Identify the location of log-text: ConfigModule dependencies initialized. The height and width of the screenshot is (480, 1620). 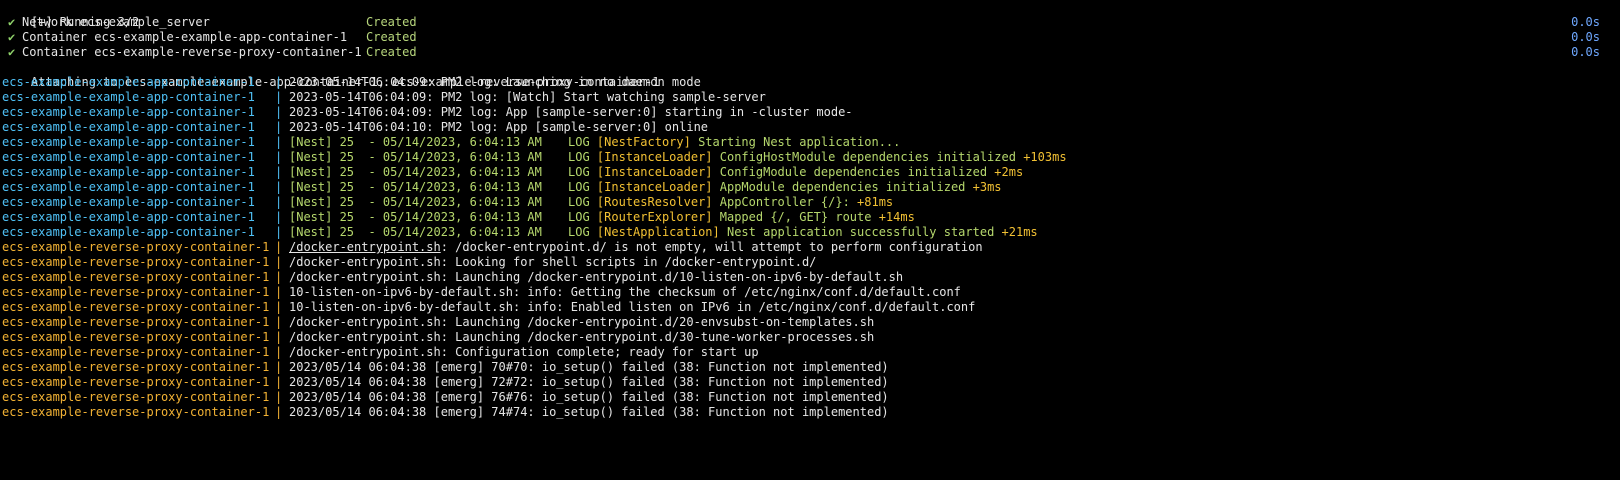
(853, 172).